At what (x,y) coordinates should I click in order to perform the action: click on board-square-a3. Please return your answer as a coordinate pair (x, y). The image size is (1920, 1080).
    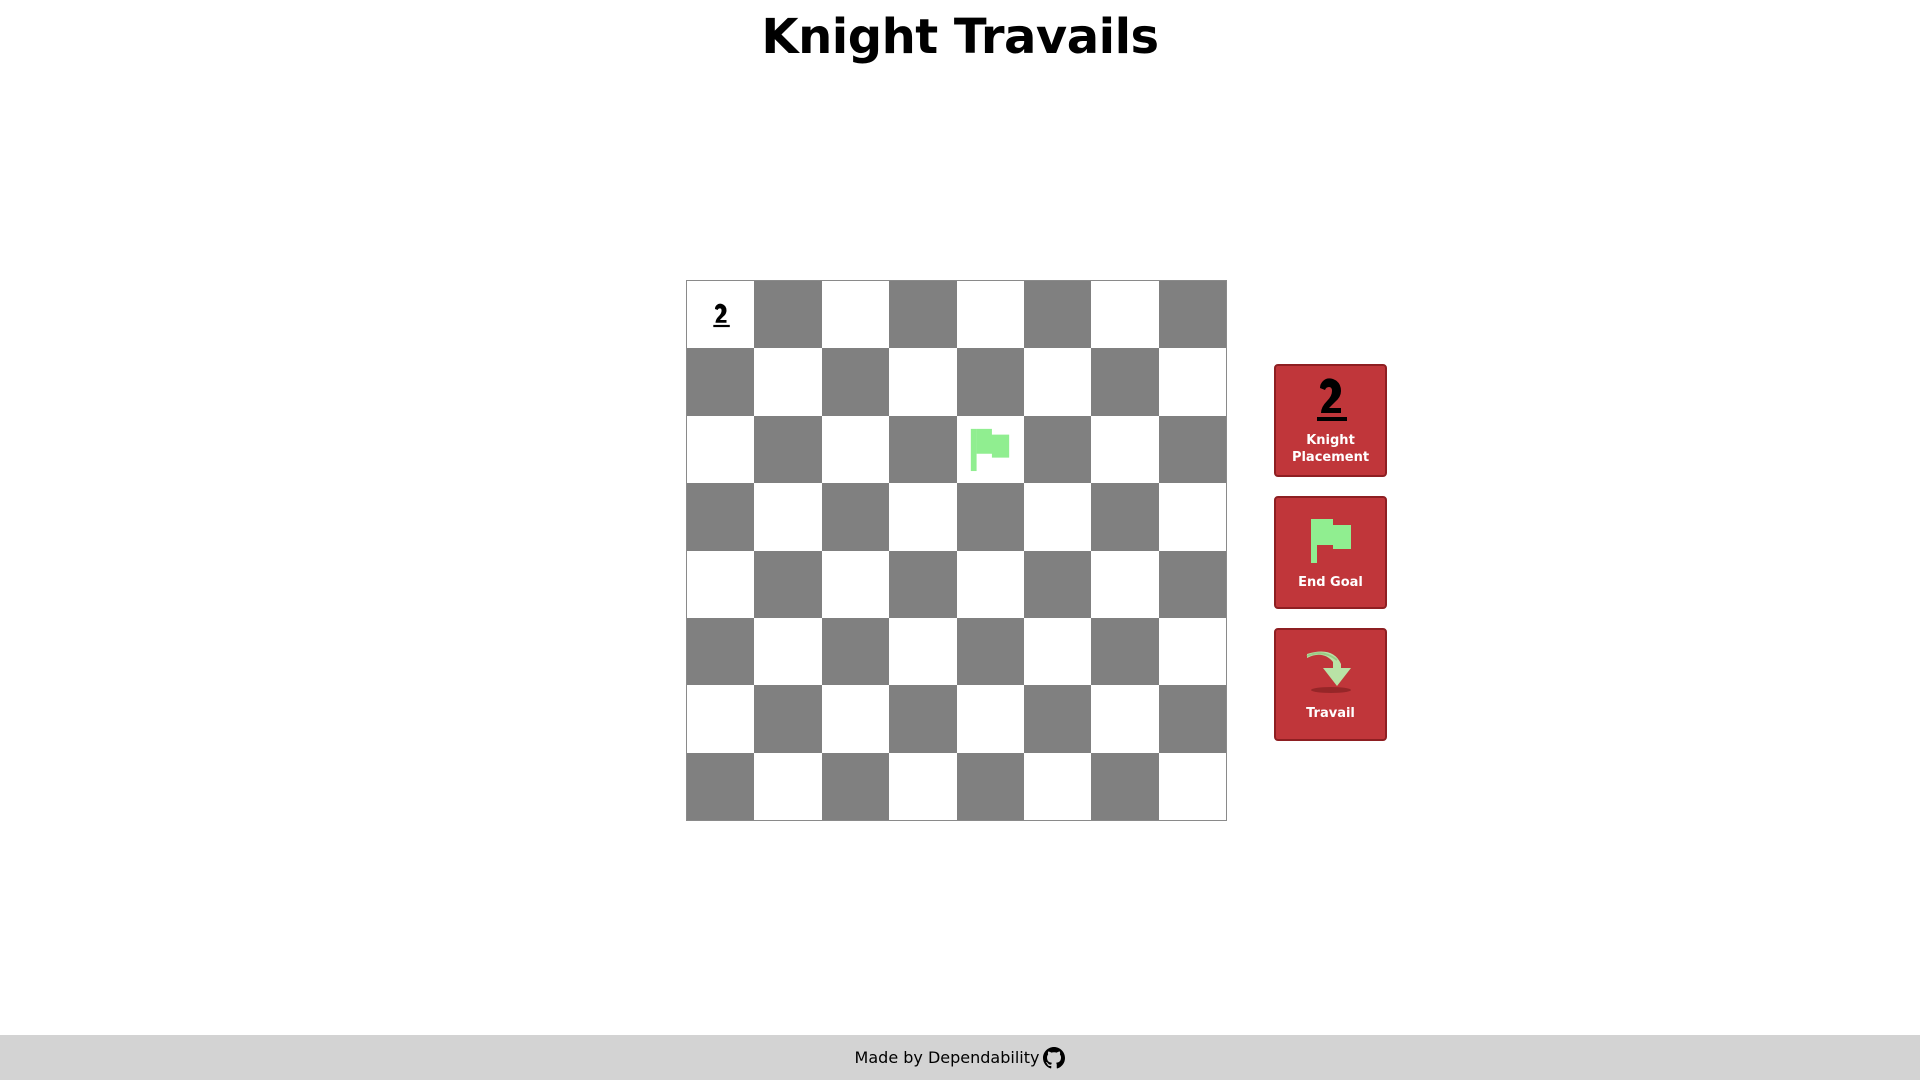
    Looking at the image, I should click on (721, 651).